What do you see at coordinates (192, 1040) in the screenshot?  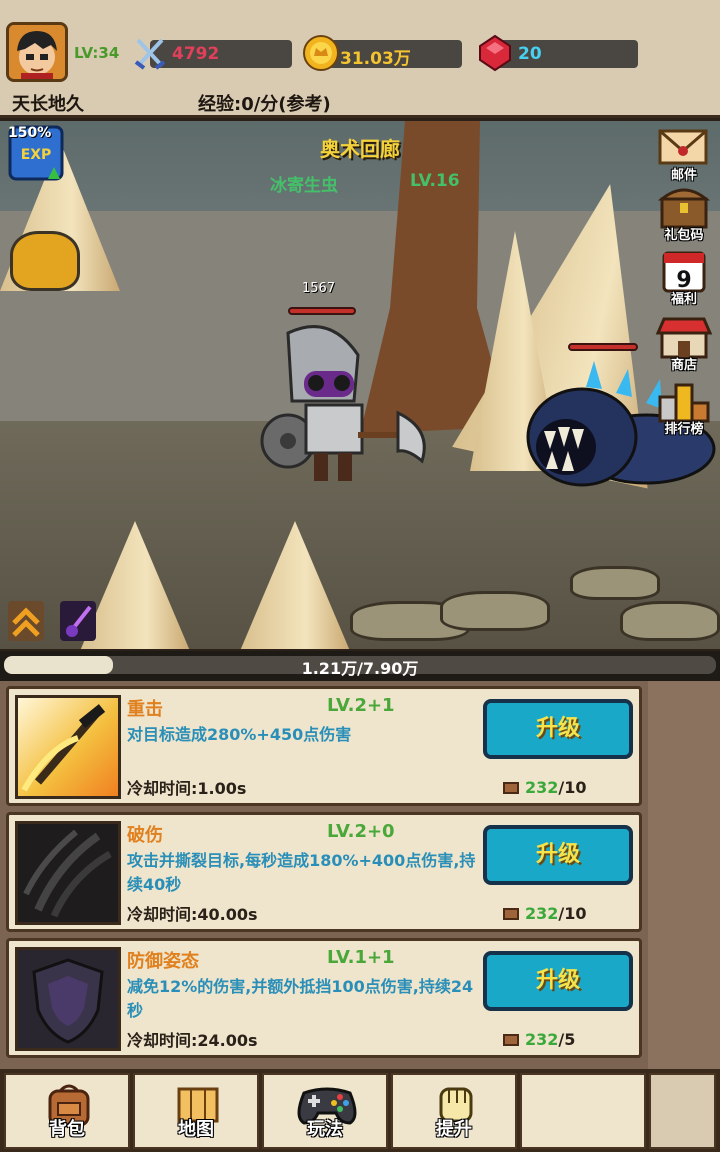 I see `skill-cooldown: 冷却时间:24.00s` at bounding box center [192, 1040].